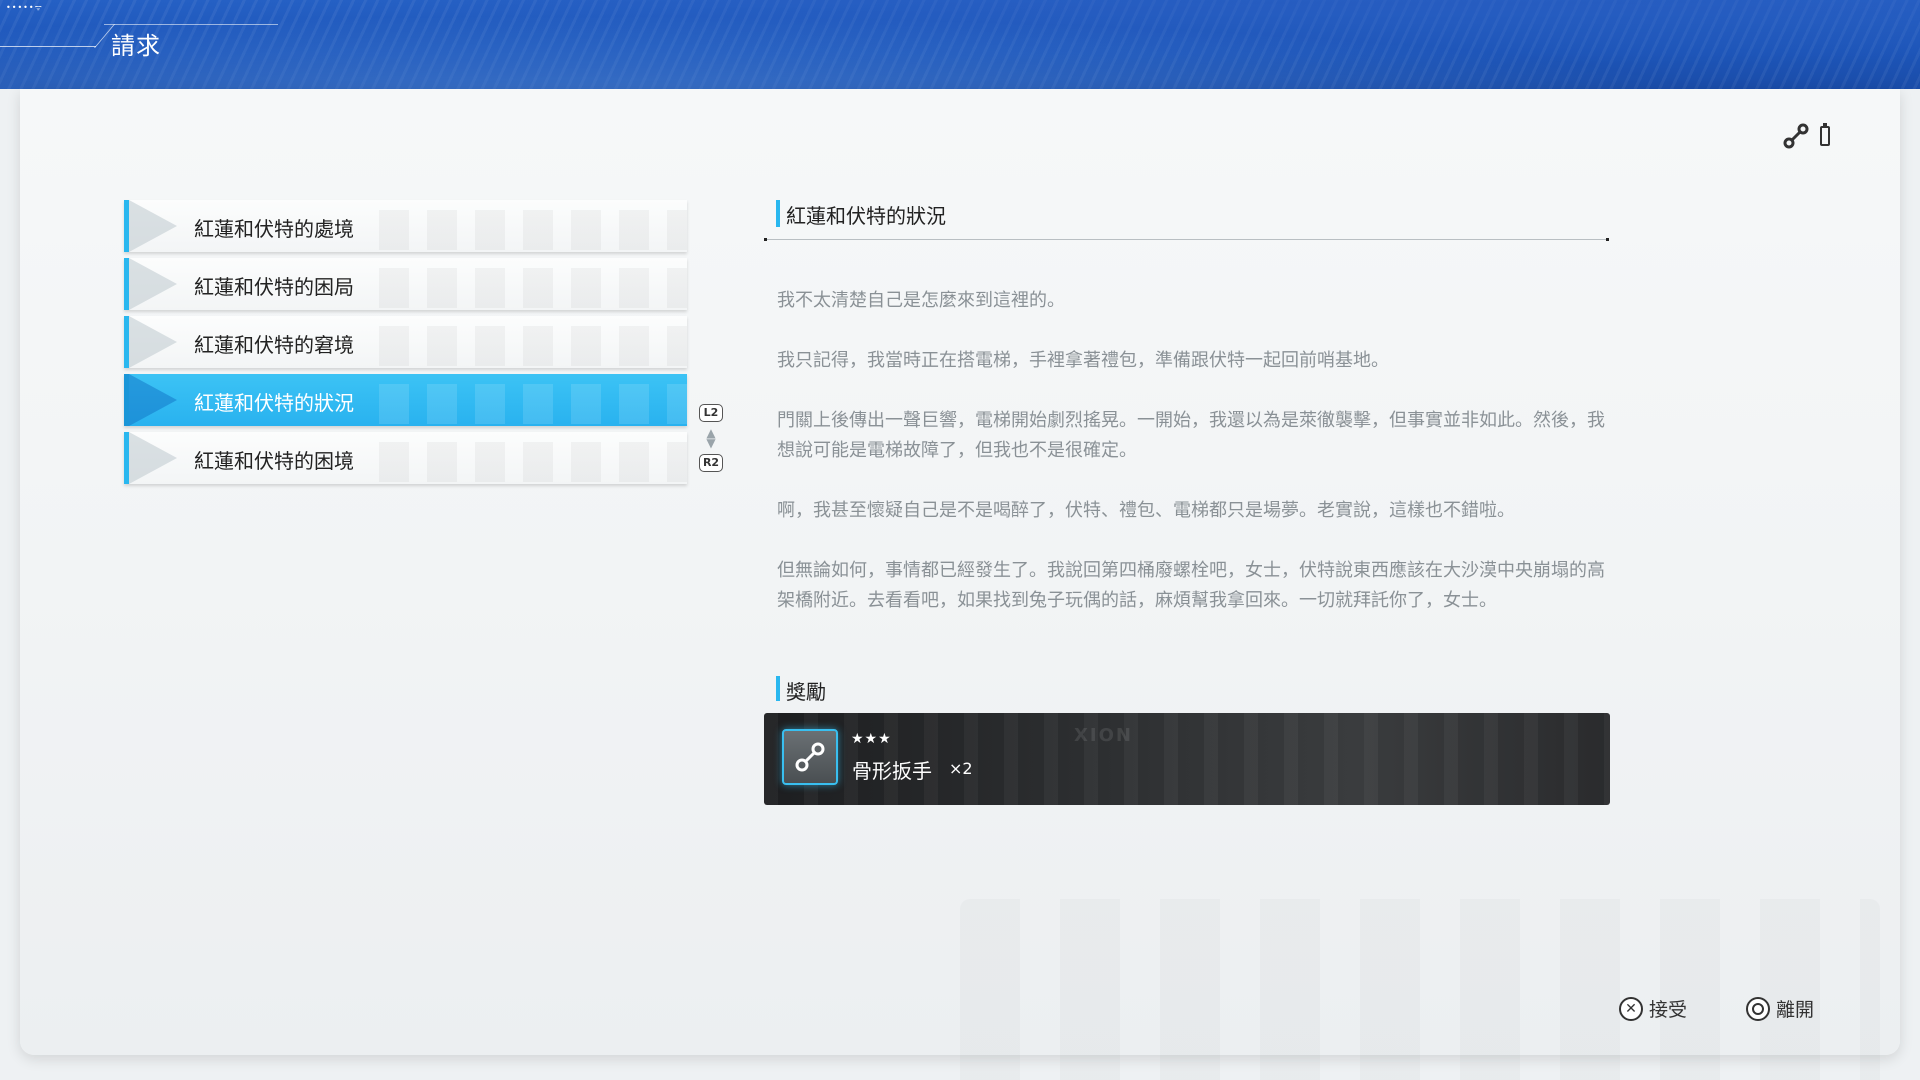 This screenshot has height=1080, width=1920. I want to click on reward-quantity: ×2, so click(961, 768).